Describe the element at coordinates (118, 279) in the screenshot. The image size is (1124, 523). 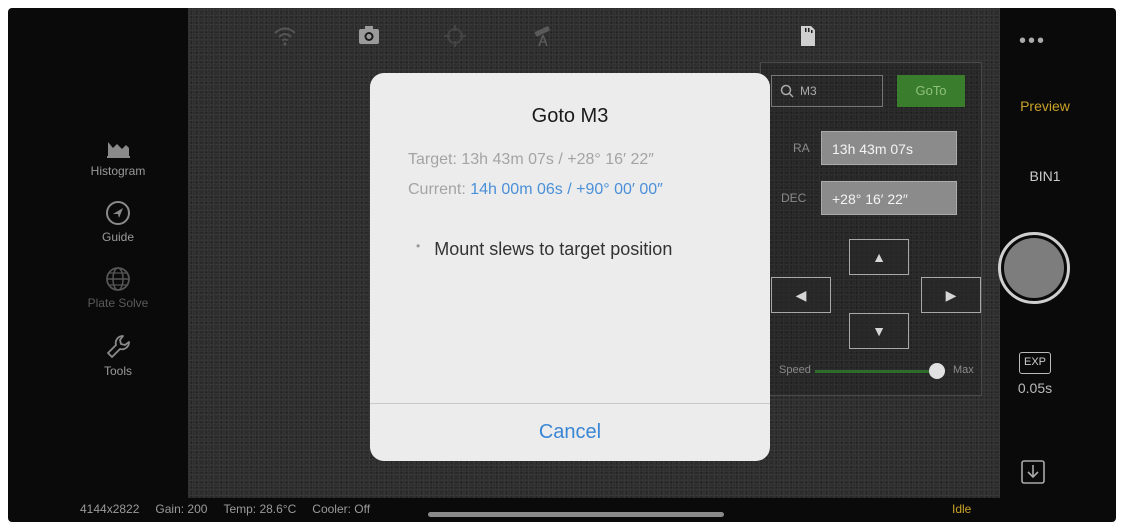
I see `globe-icon` at that location.